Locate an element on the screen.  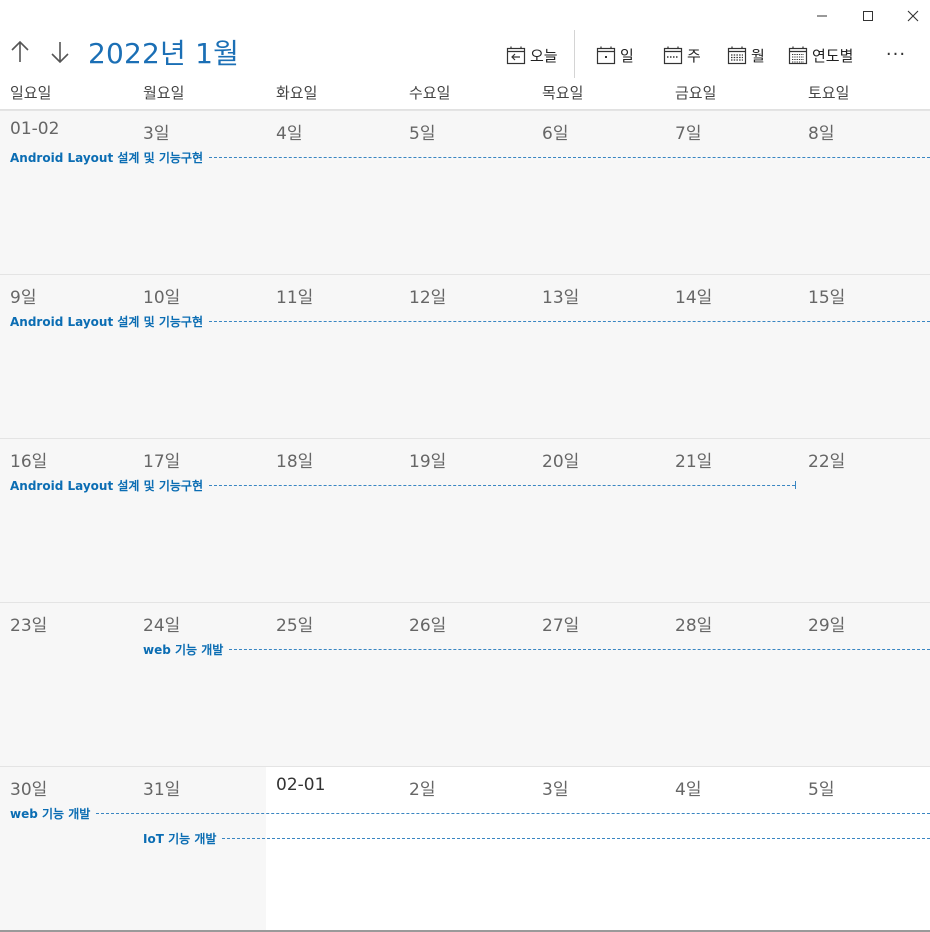
weekday-header-sun: 일요일 is located at coordinates (31, 93).